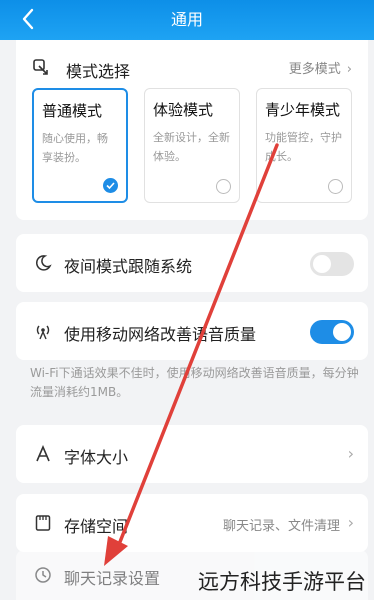 The width and height of the screenshot is (374, 600). I want to click on font-size-row: 字体大小 ›, so click(192, 454).